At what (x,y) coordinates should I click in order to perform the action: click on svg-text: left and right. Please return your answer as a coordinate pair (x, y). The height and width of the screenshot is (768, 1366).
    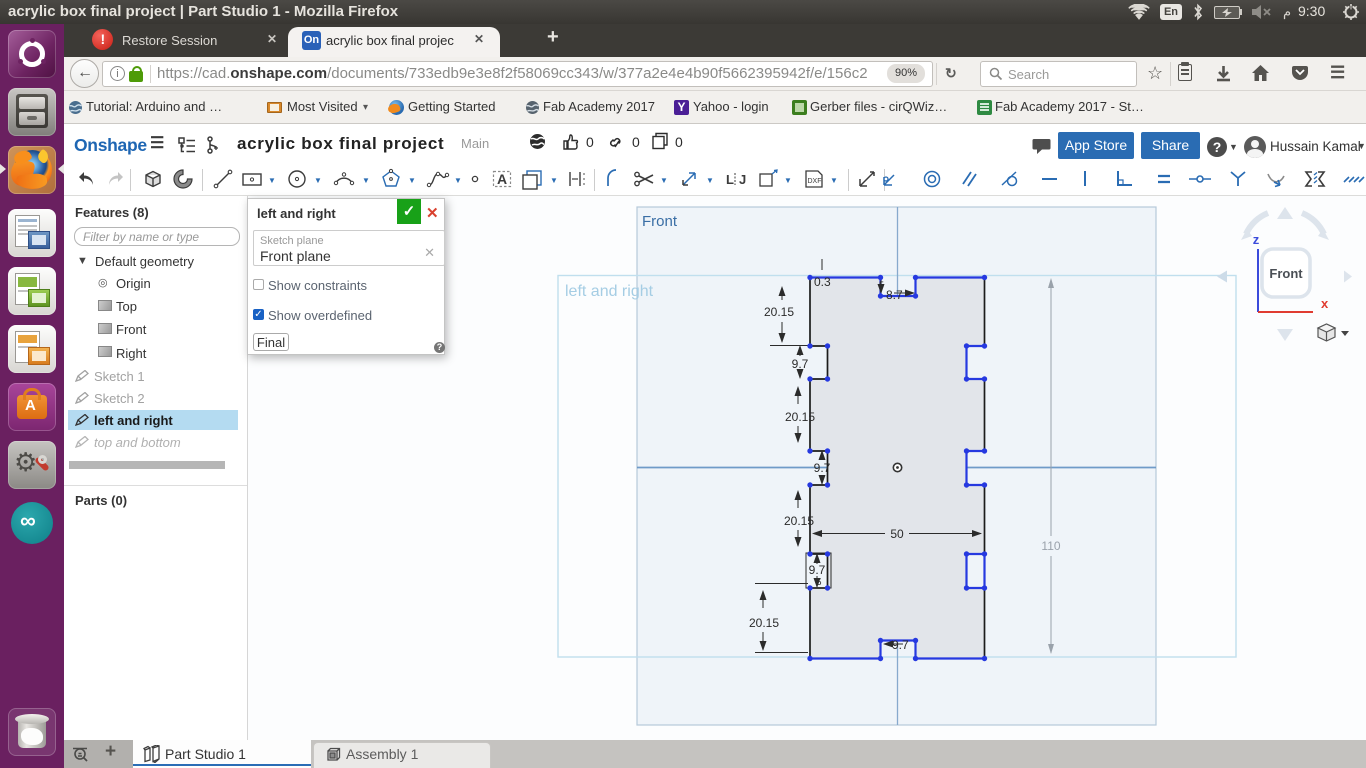
    Looking at the image, I should click on (609, 291).